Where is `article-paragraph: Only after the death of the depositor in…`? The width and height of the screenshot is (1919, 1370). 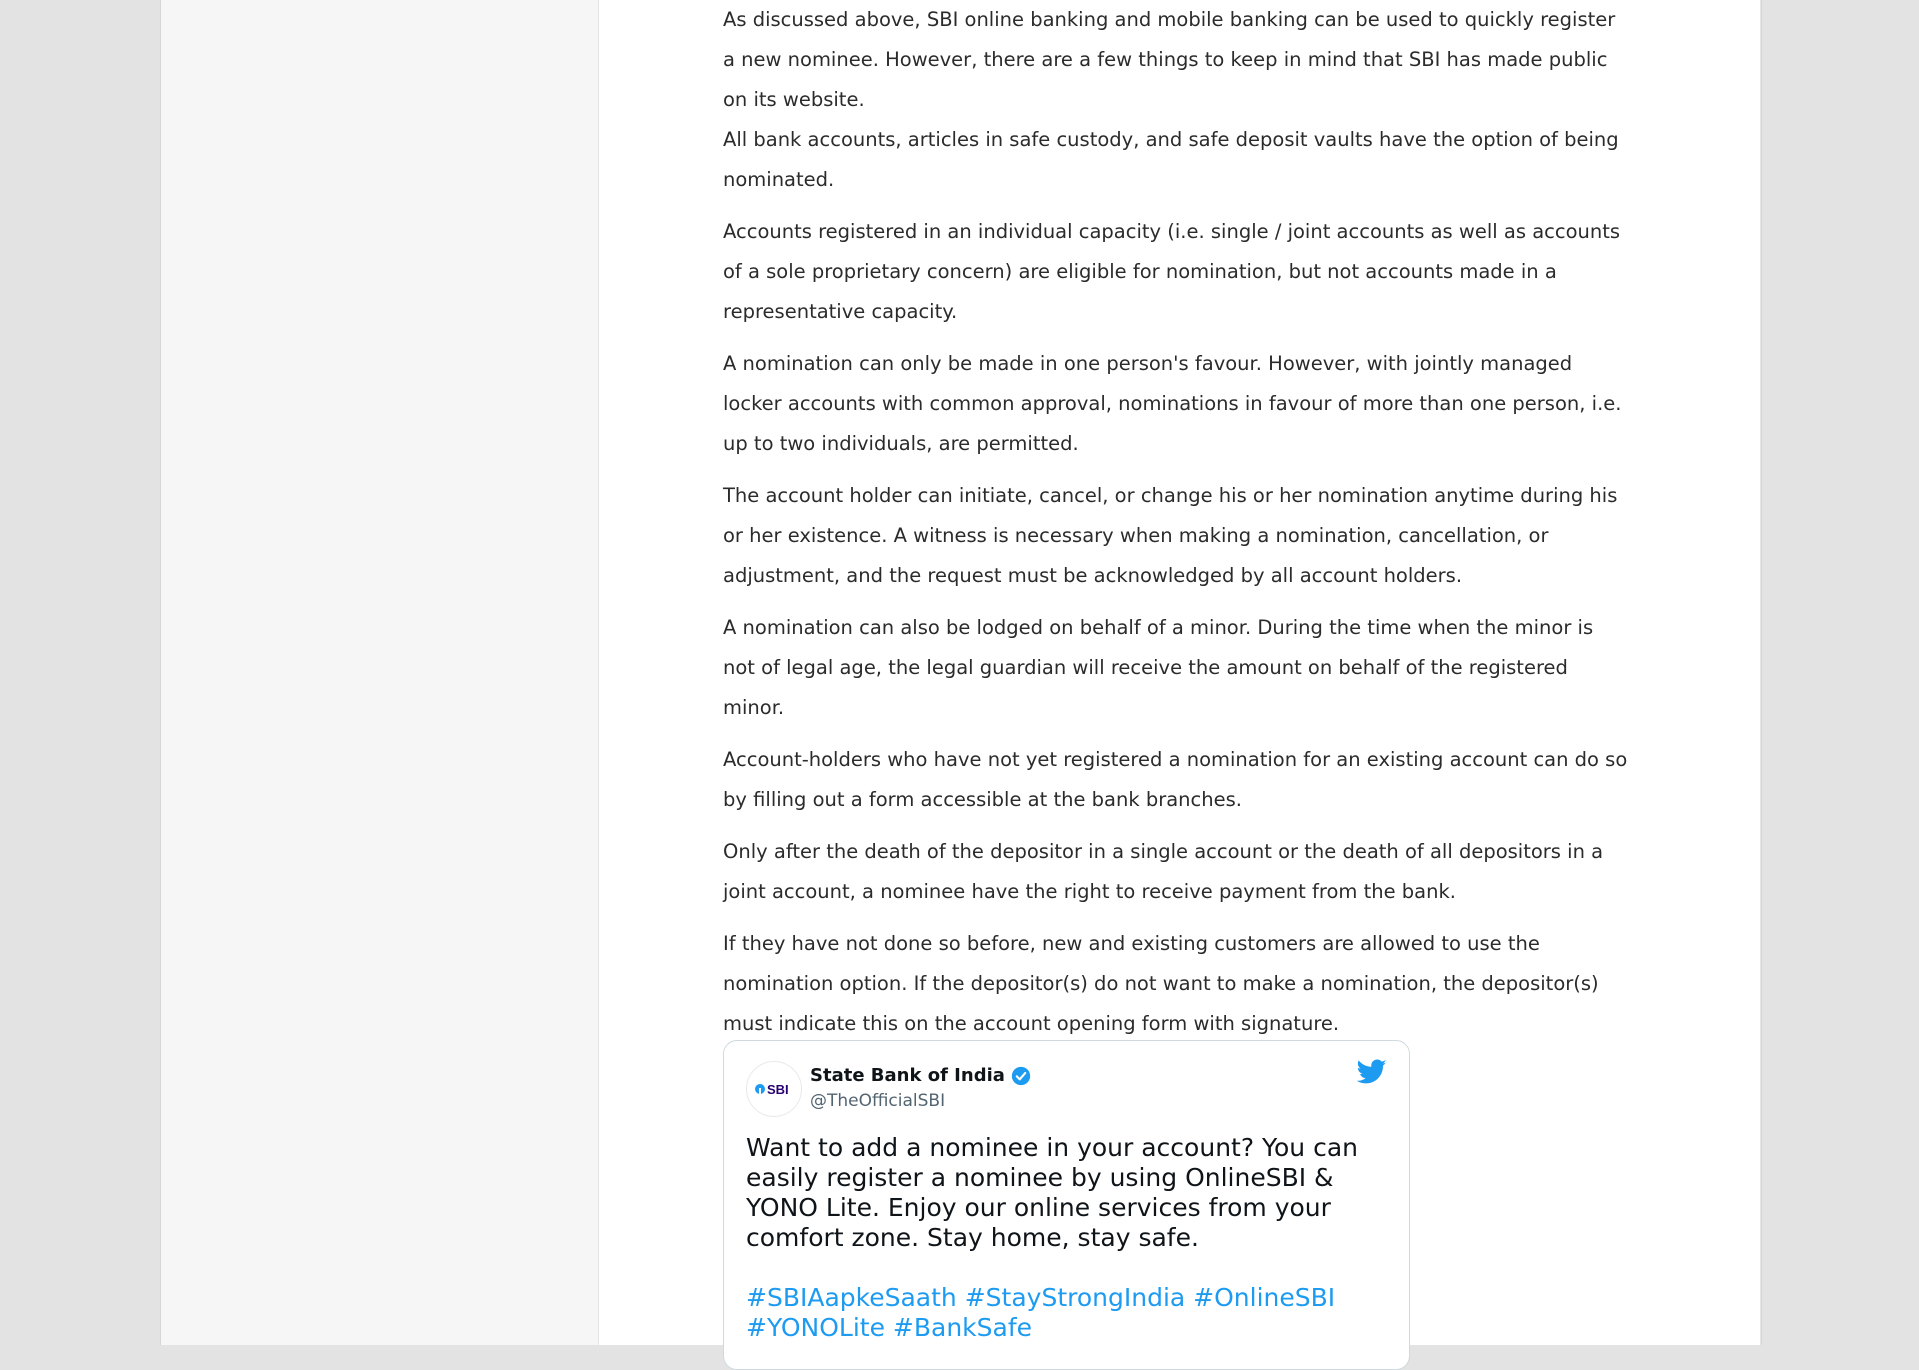 article-paragraph: Only after the death of the depositor in… is located at coordinates (1163, 871).